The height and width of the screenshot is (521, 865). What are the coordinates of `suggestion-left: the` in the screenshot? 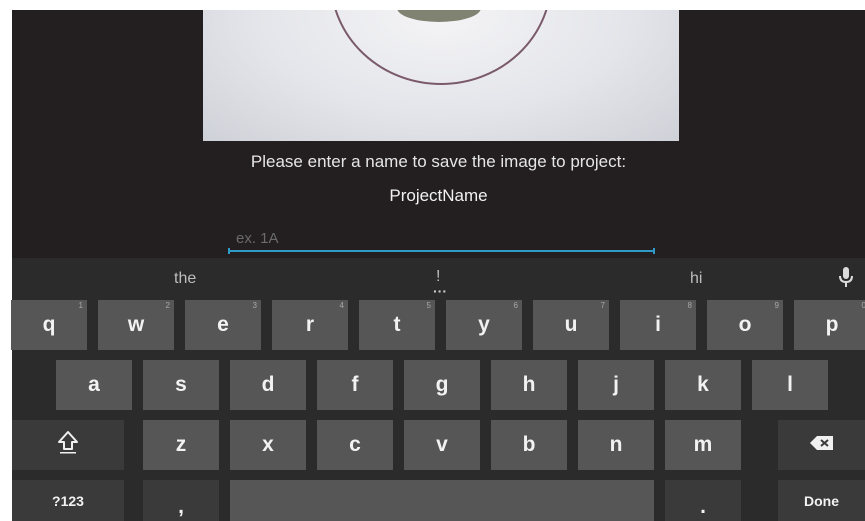 It's located at (185, 279).